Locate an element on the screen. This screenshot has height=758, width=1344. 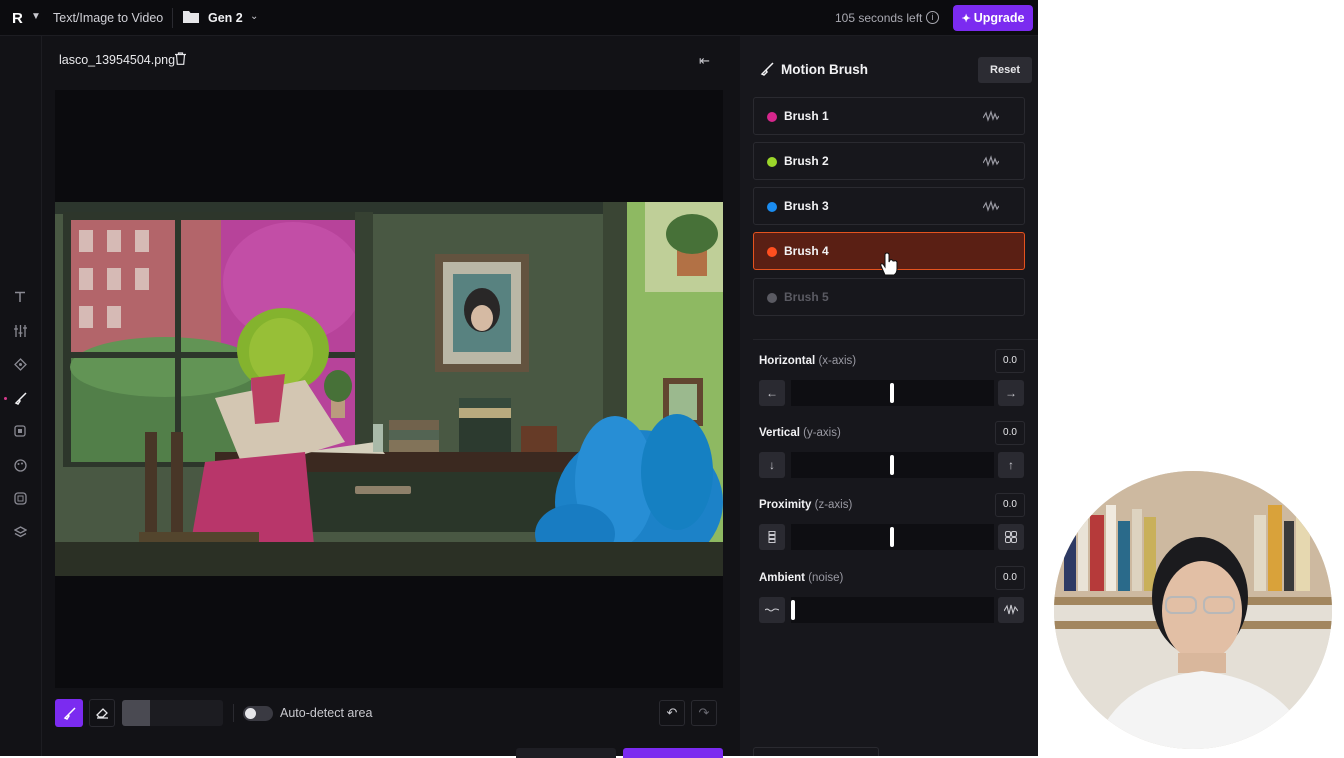
zoom-in-icon is located at coordinates (1011, 537).